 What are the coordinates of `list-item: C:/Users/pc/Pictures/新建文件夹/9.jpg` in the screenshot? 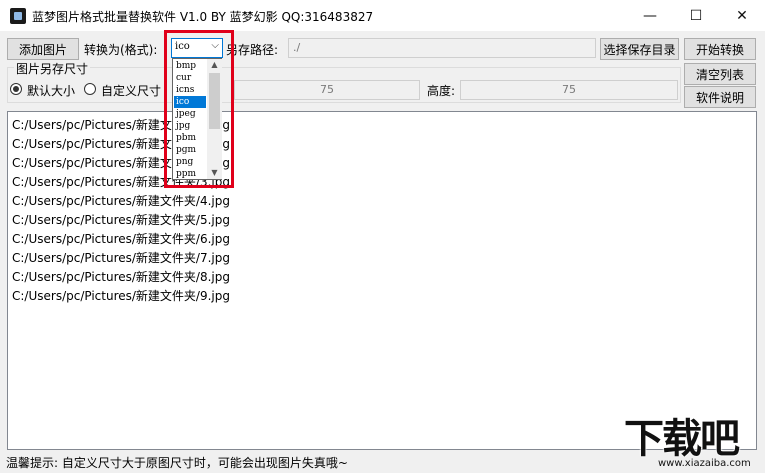 It's located at (121, 295).